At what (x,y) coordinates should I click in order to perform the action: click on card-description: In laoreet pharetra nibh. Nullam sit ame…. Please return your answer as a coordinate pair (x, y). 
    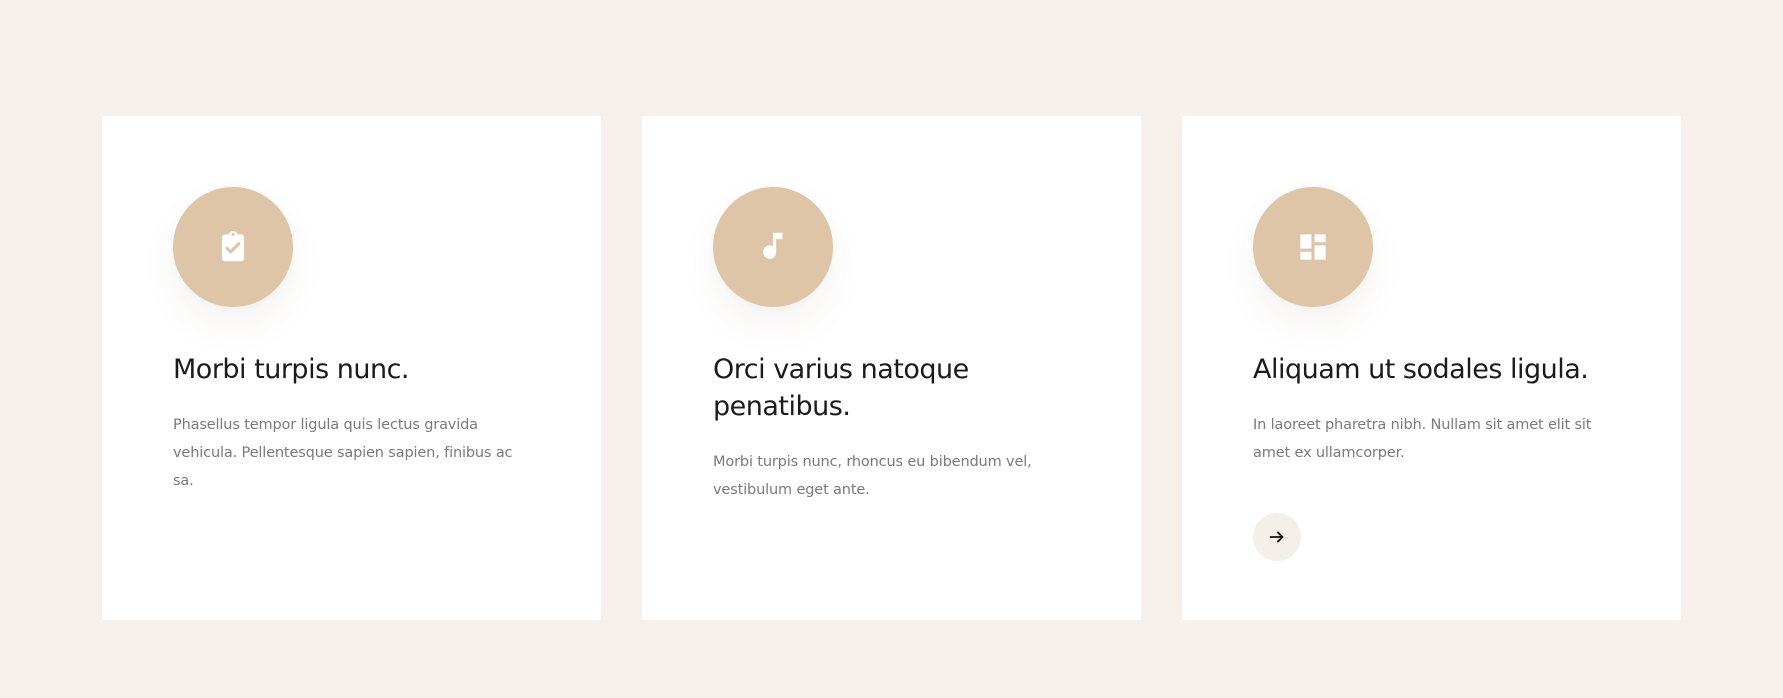
    Looking at the image, I should click on (1422, 439).